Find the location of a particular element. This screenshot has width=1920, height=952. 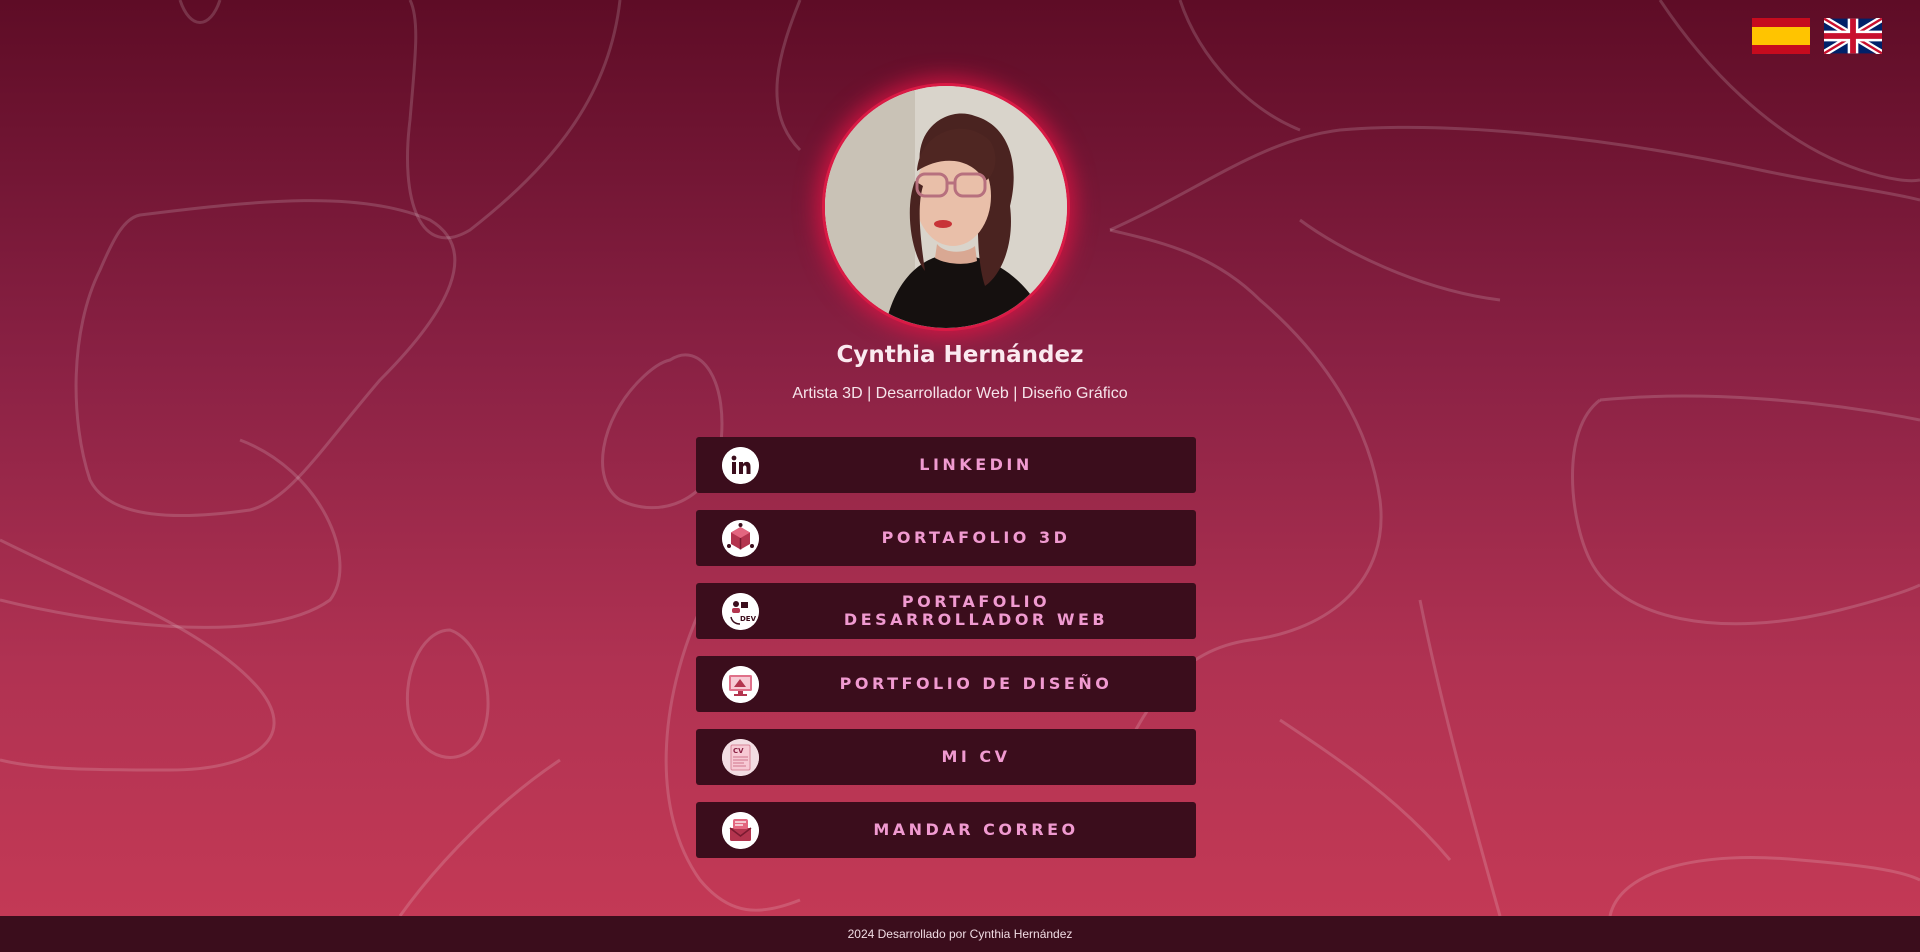

linkedin-button: LINKEDIN is located at coordinates (946, 465).